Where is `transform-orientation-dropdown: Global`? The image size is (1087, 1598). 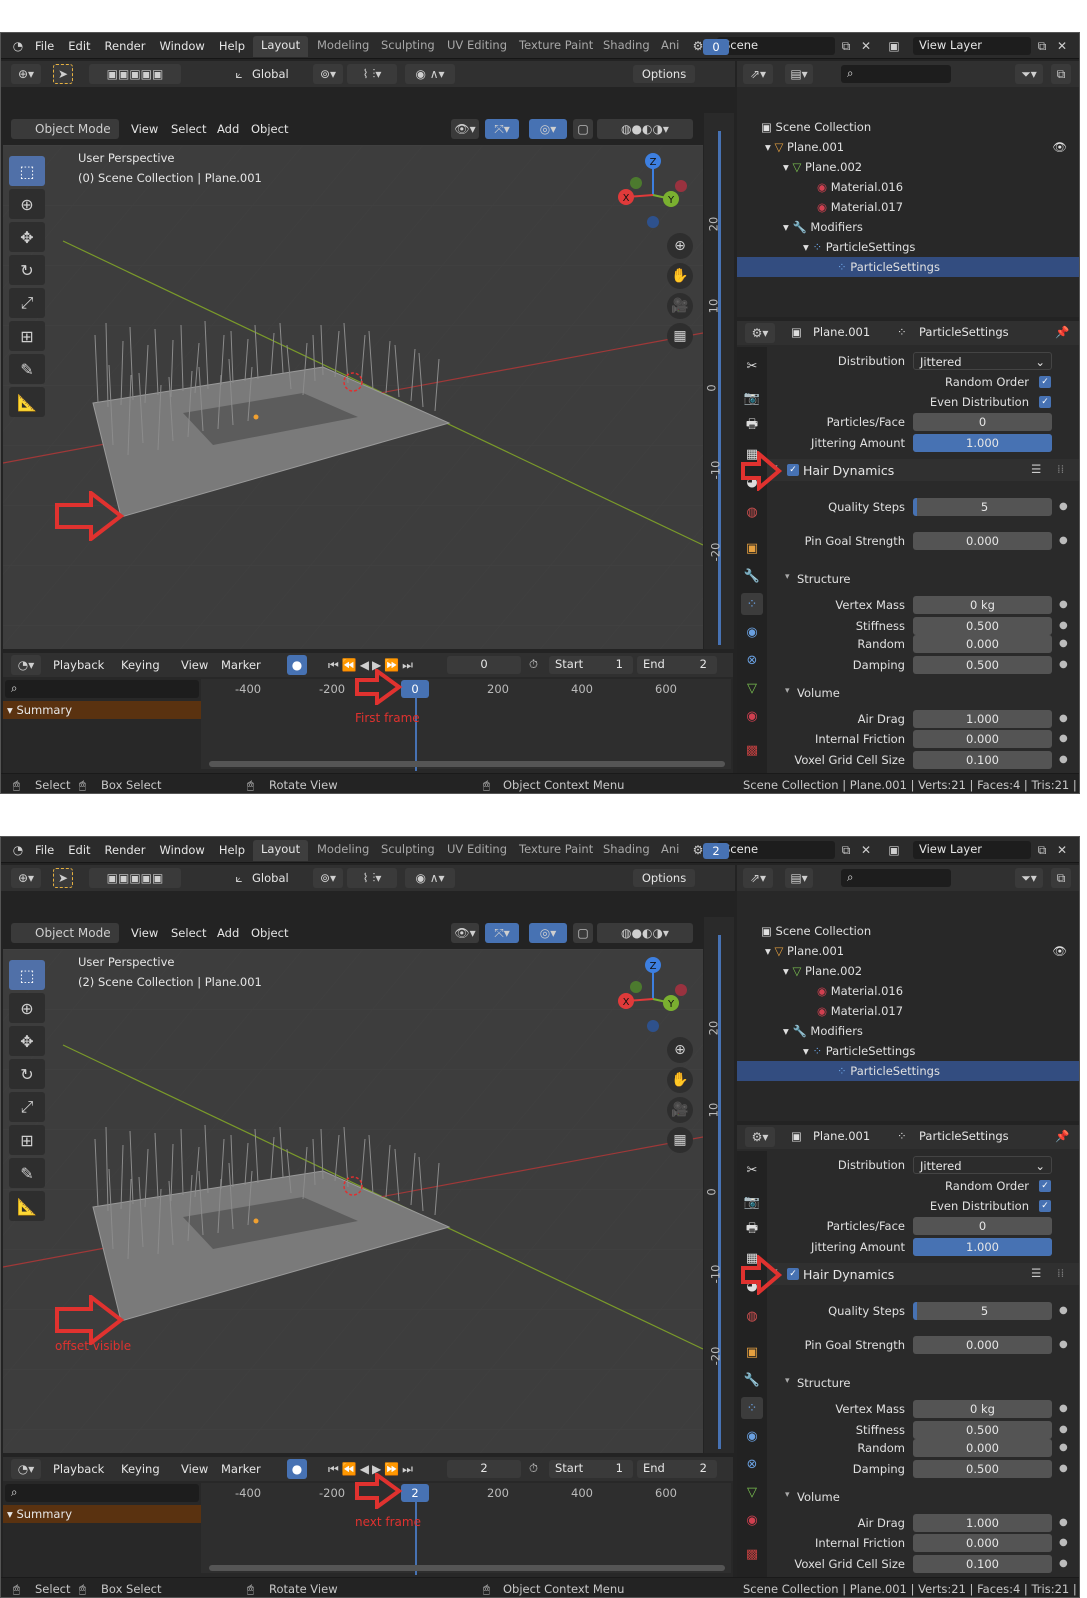
transform-orientation-dropdown: Global is located at coordinates (270, 74).